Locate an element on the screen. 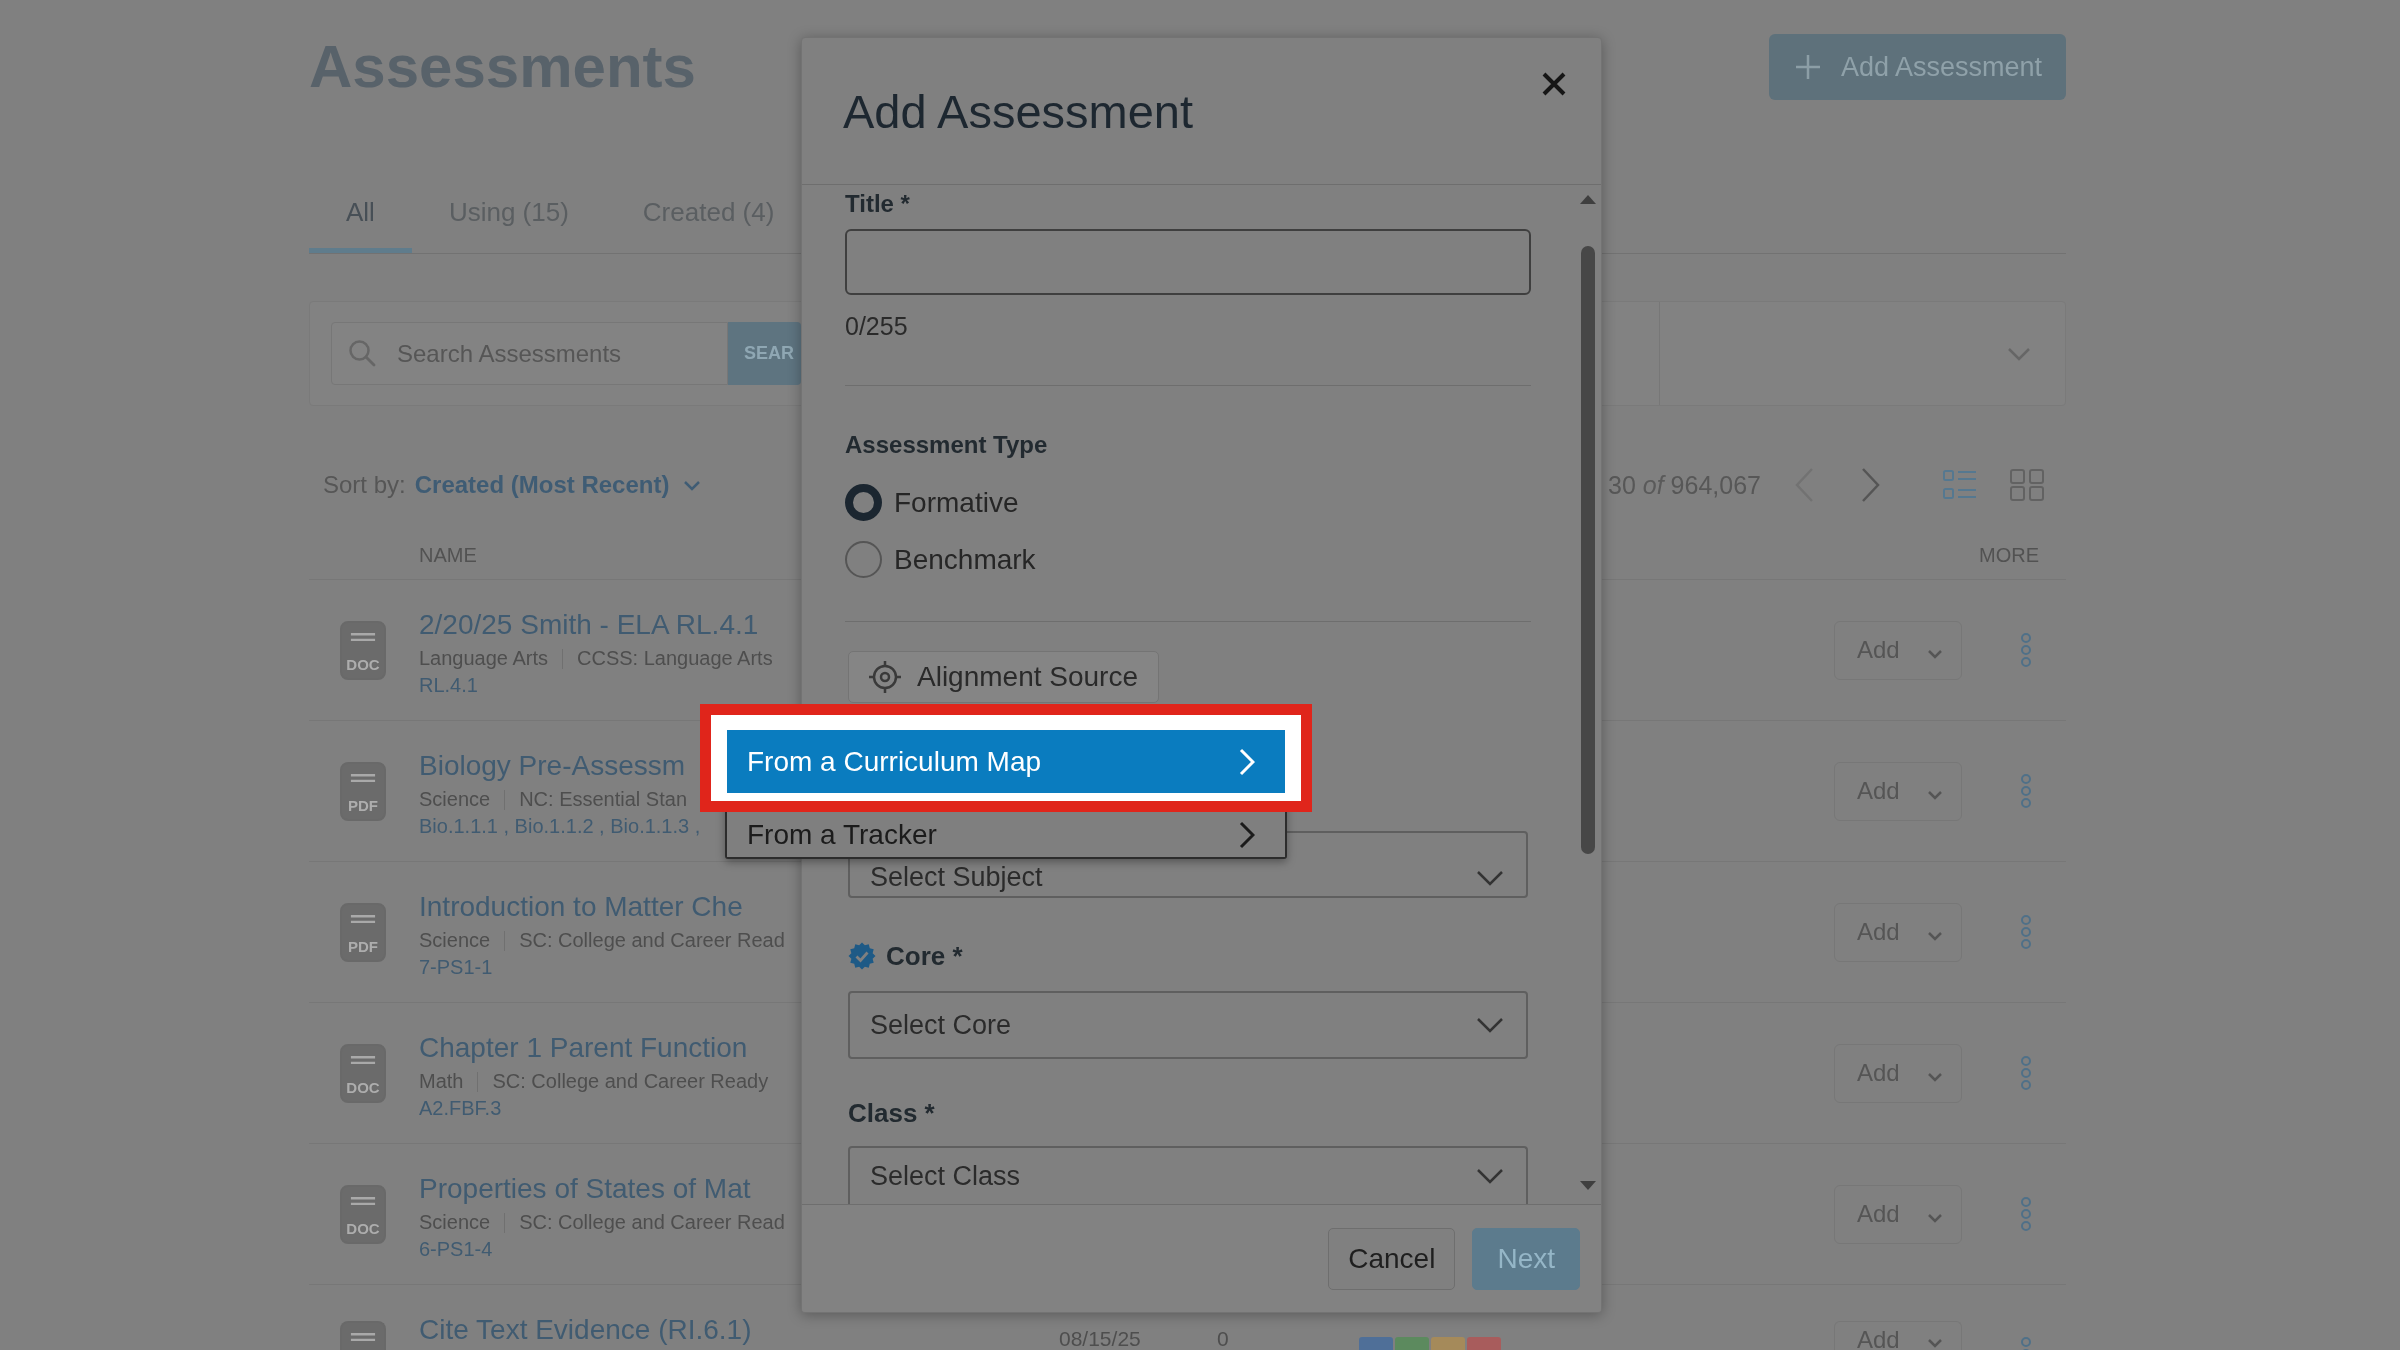 The height and width of the screenshot is (1350, 2400). scroll-down-arrow-icon is located at coordinates (1587, 1186).